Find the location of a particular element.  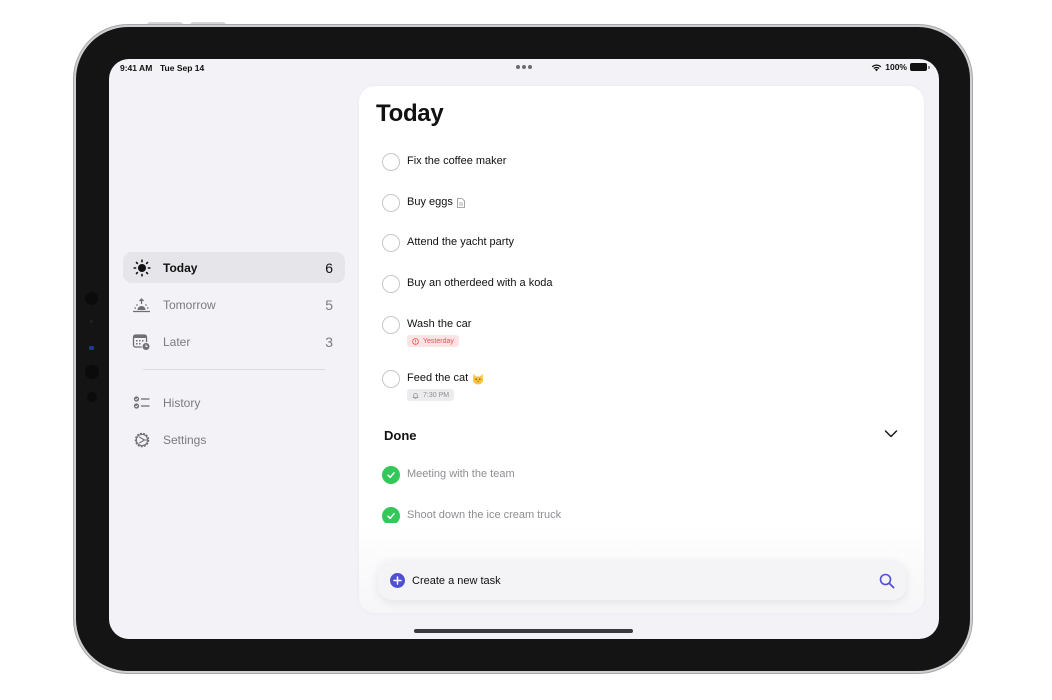

task-item: Attend the yacht party is located at coordinates (448, 243).